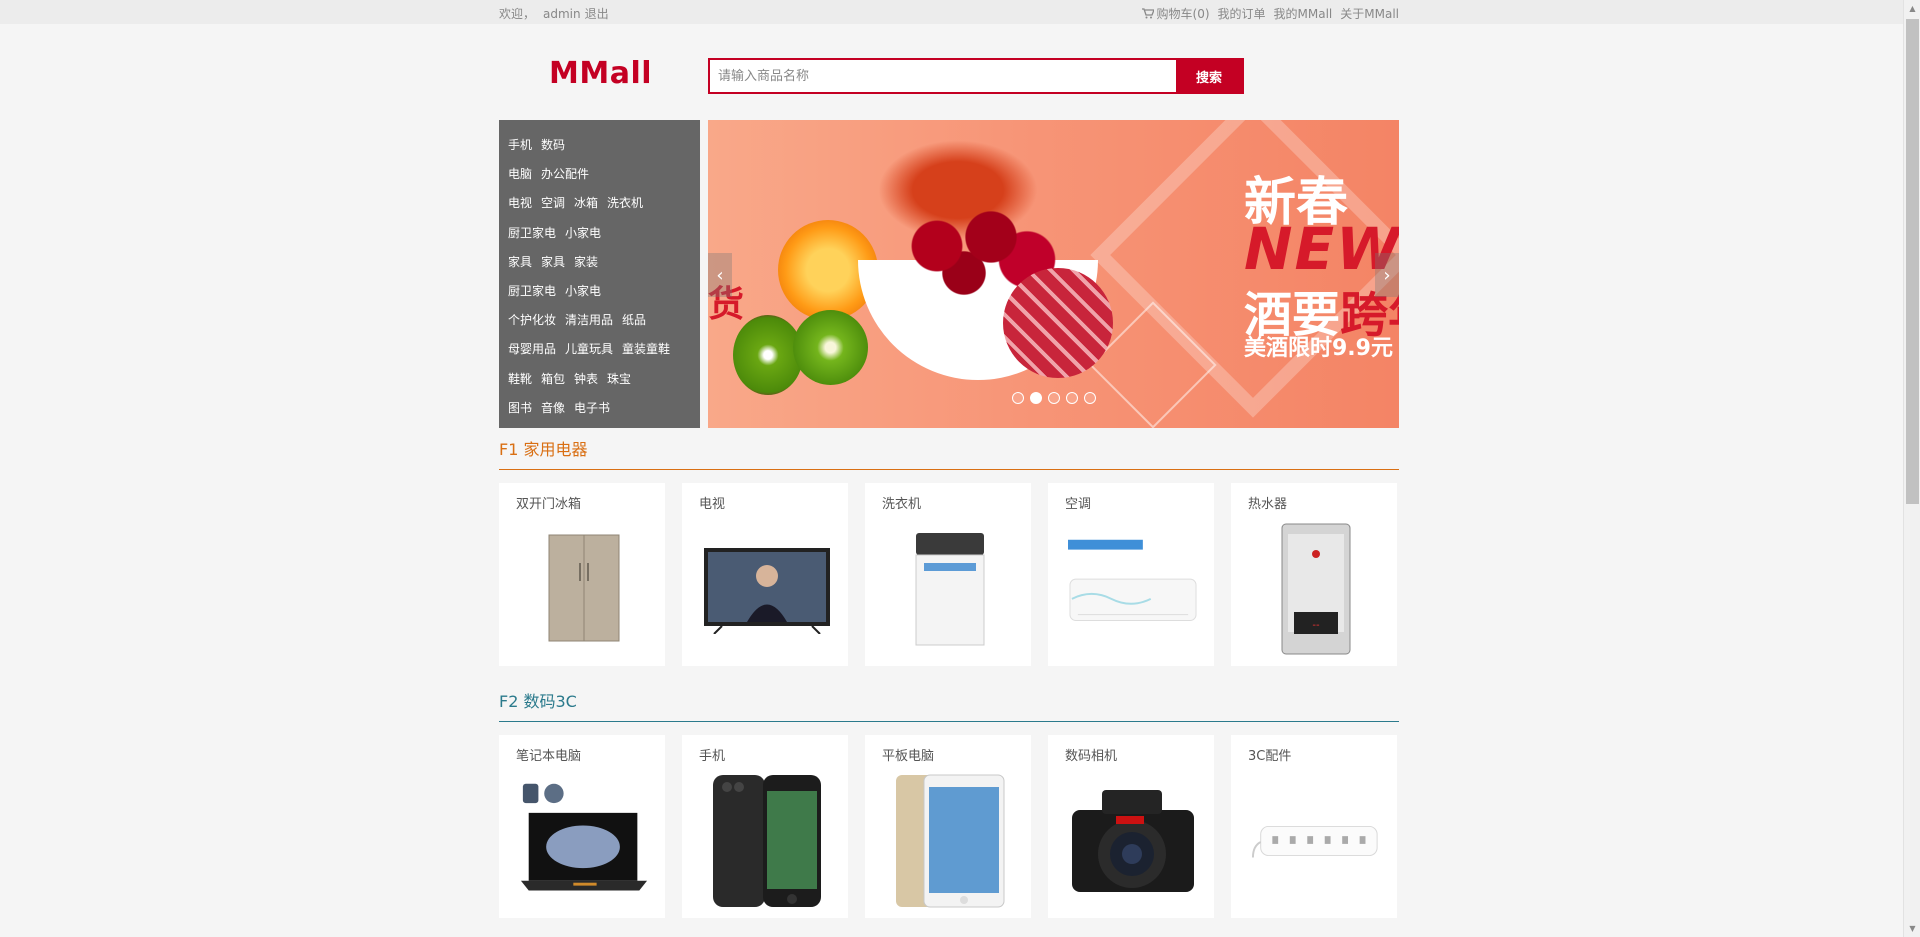 This screenshot has width=1920, height=937. I want to click on chevron-left-icon: ‹, so click(720, 275).